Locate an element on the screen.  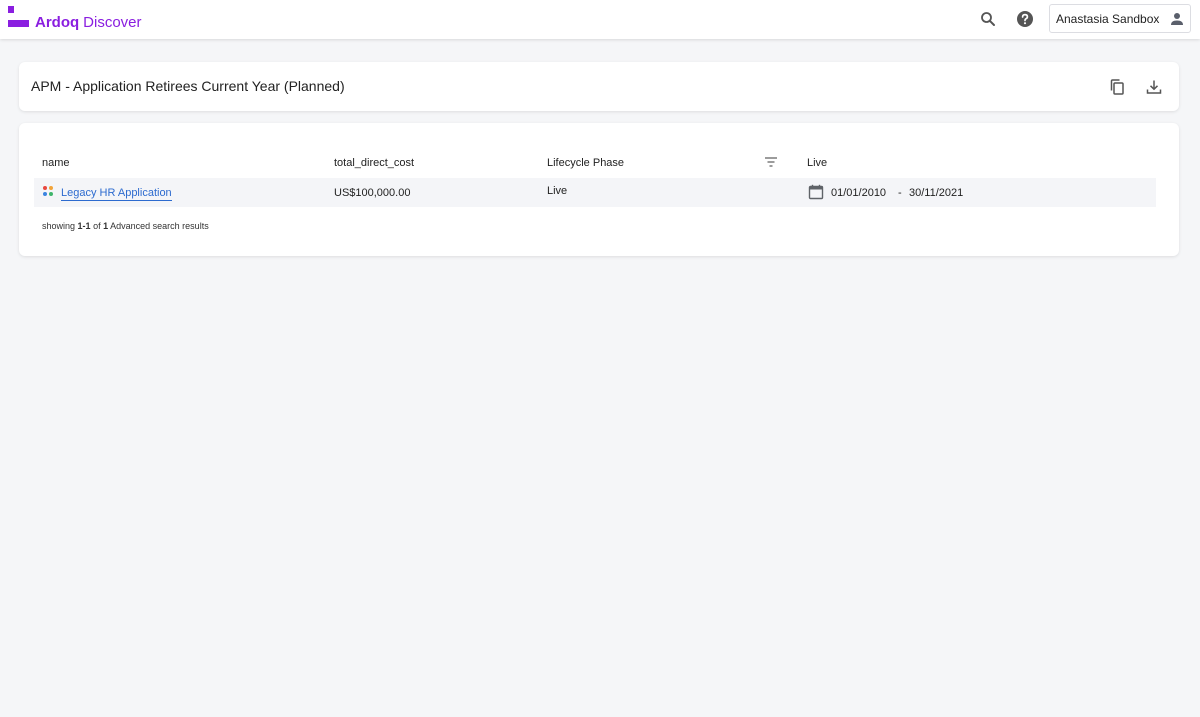
download-icon is located at coordinates (1154, 87).